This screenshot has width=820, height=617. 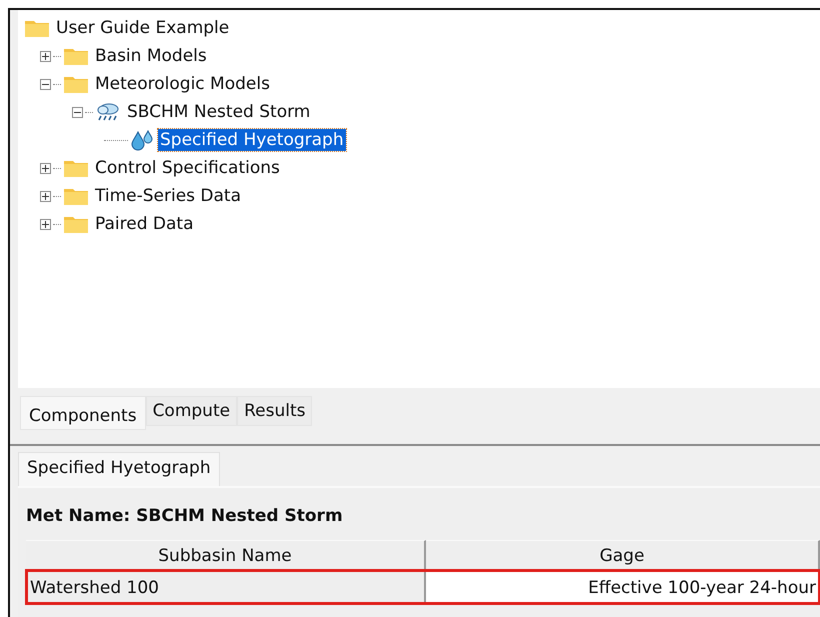 I want to click on tab: Components, so click(x=83, y=413).